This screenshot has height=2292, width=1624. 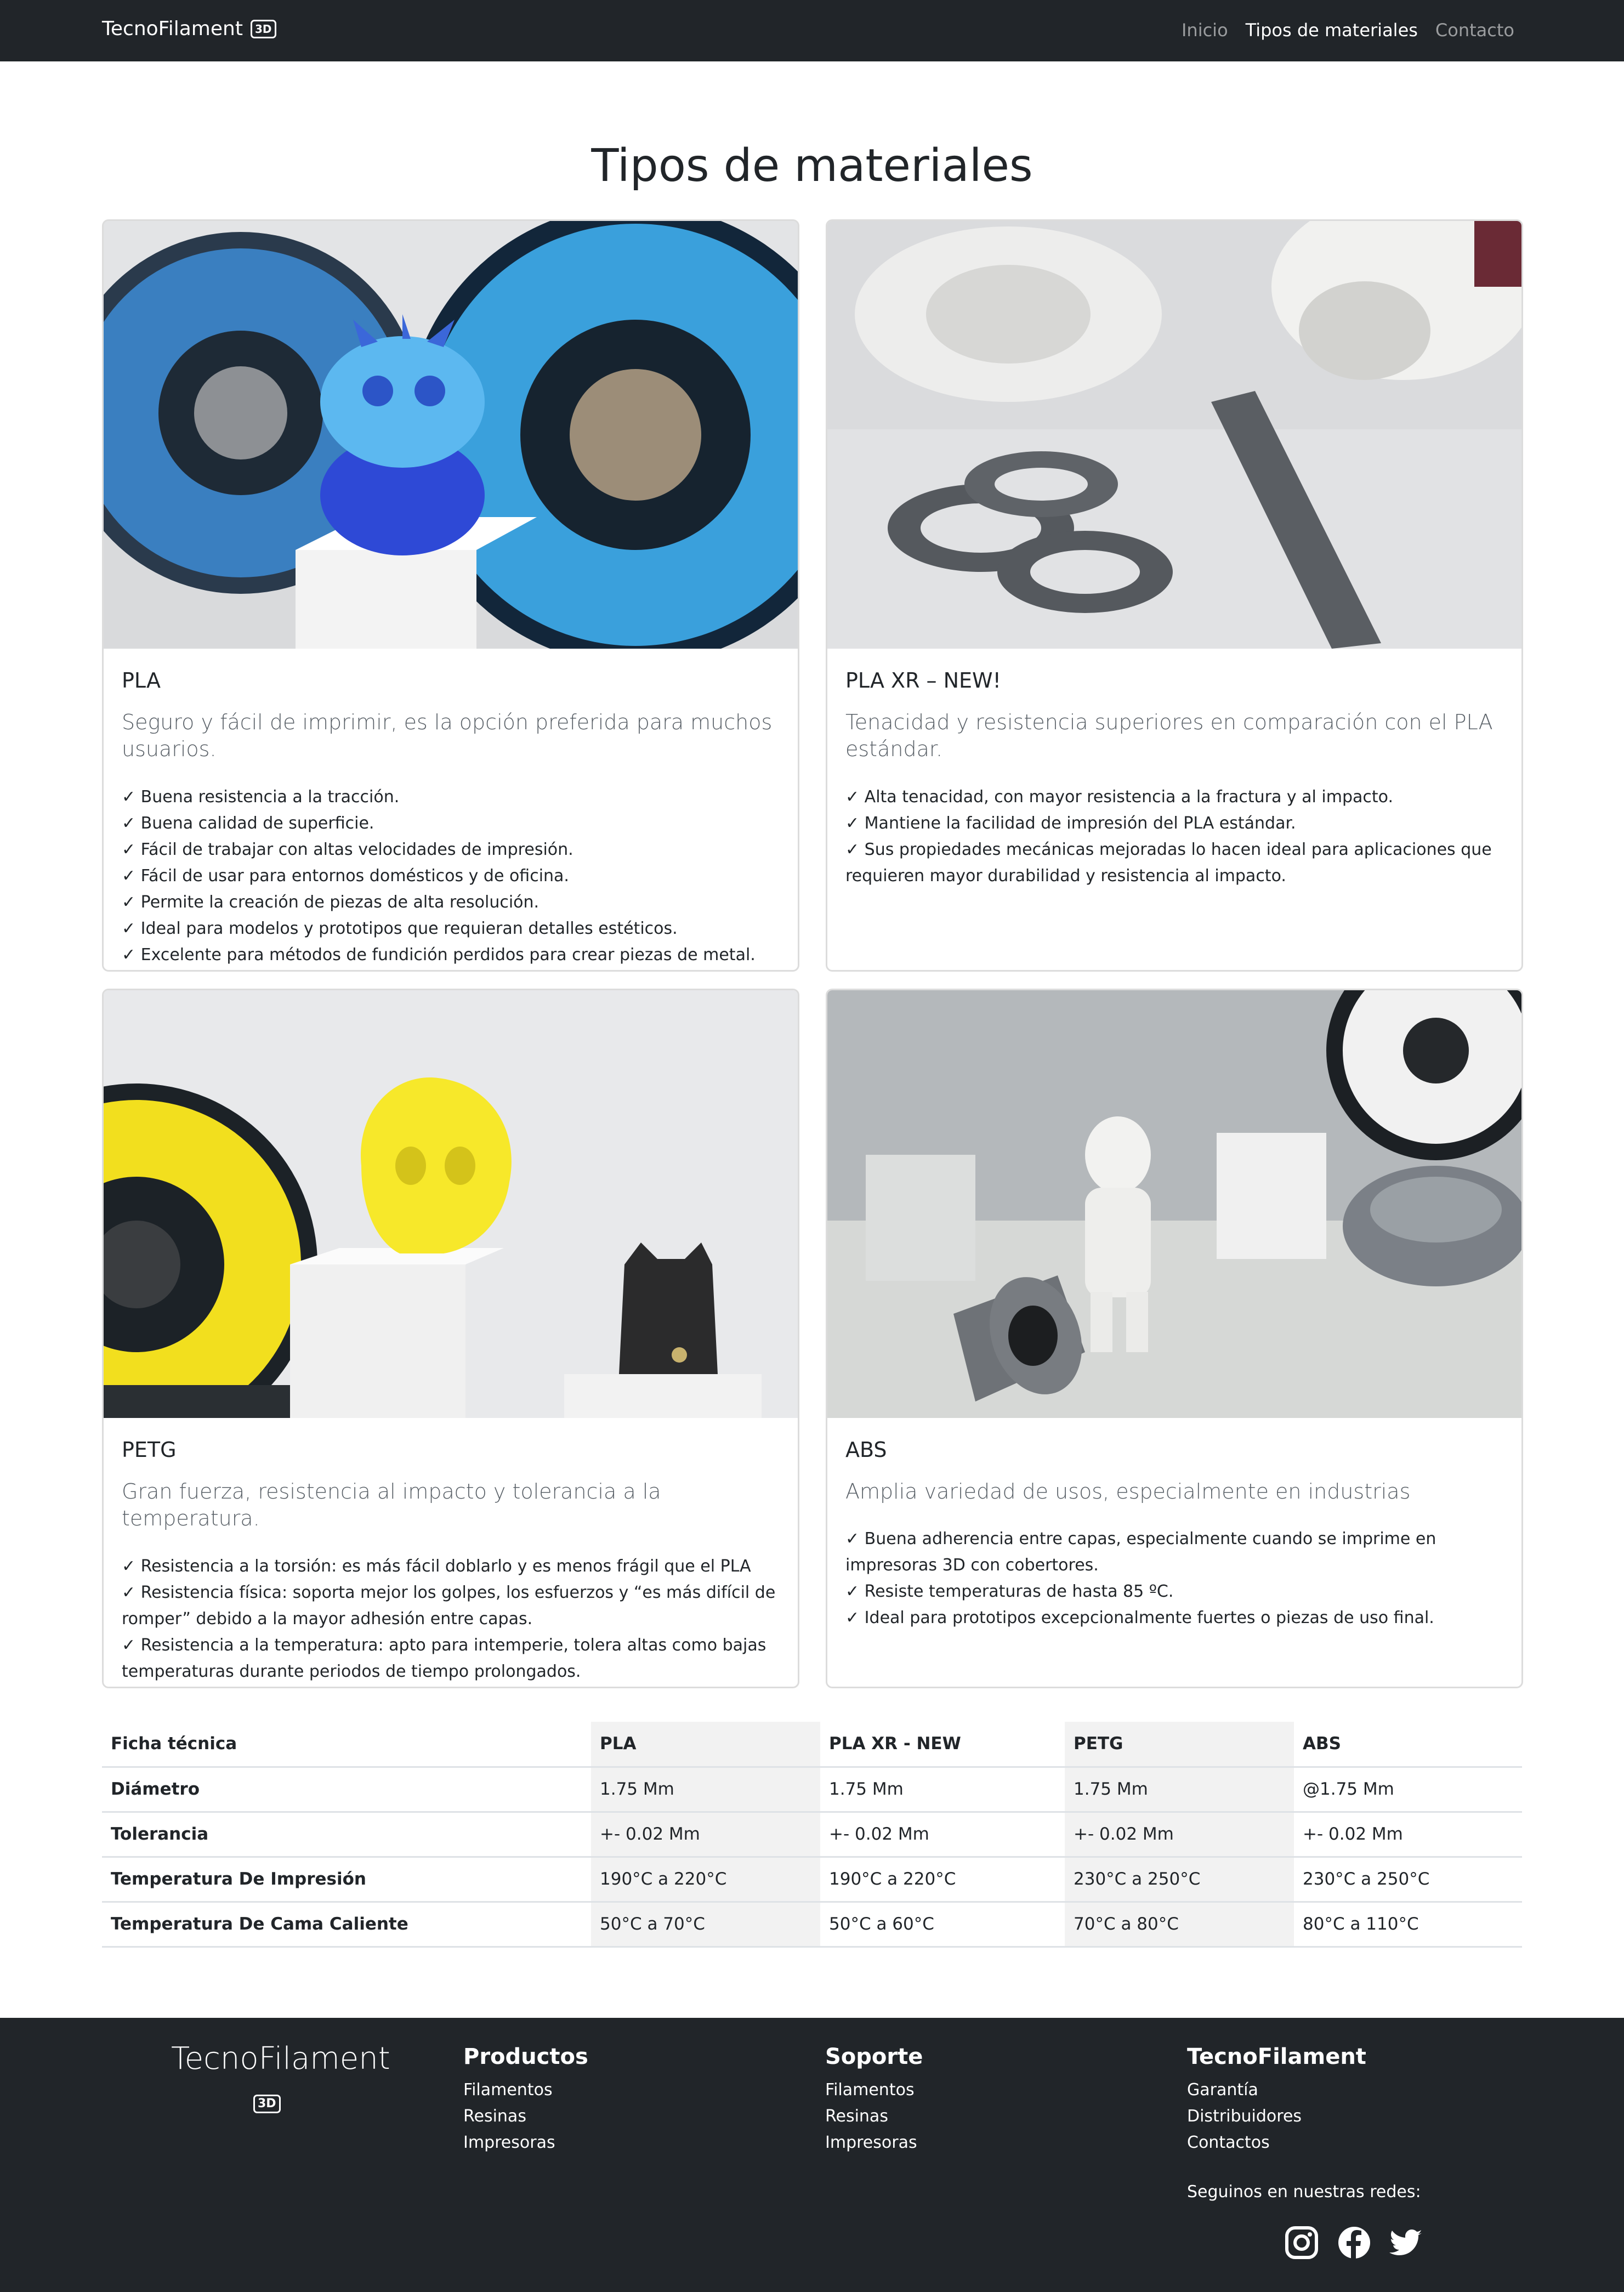 What do you see at coordinates (923, 680) in the screenshot?
I see `card-title: PLA XR – NEW!` at bounding box center [923, 680].